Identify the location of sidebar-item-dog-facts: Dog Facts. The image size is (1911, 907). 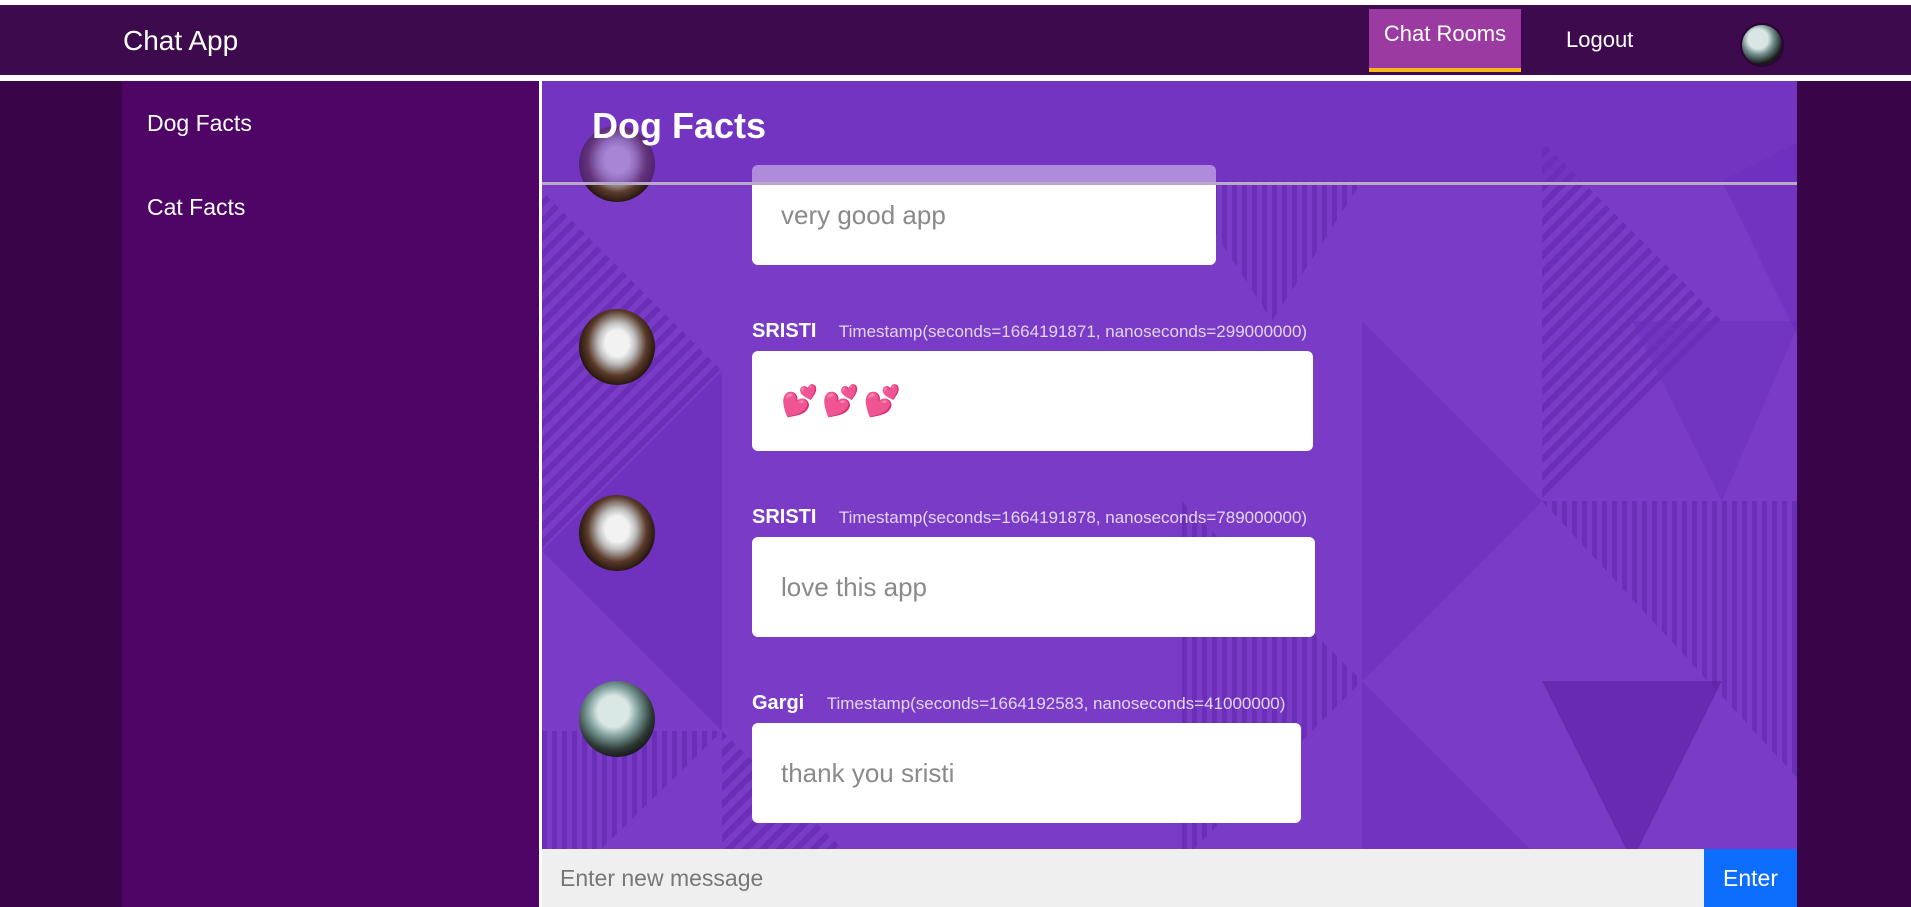
(199, 123).